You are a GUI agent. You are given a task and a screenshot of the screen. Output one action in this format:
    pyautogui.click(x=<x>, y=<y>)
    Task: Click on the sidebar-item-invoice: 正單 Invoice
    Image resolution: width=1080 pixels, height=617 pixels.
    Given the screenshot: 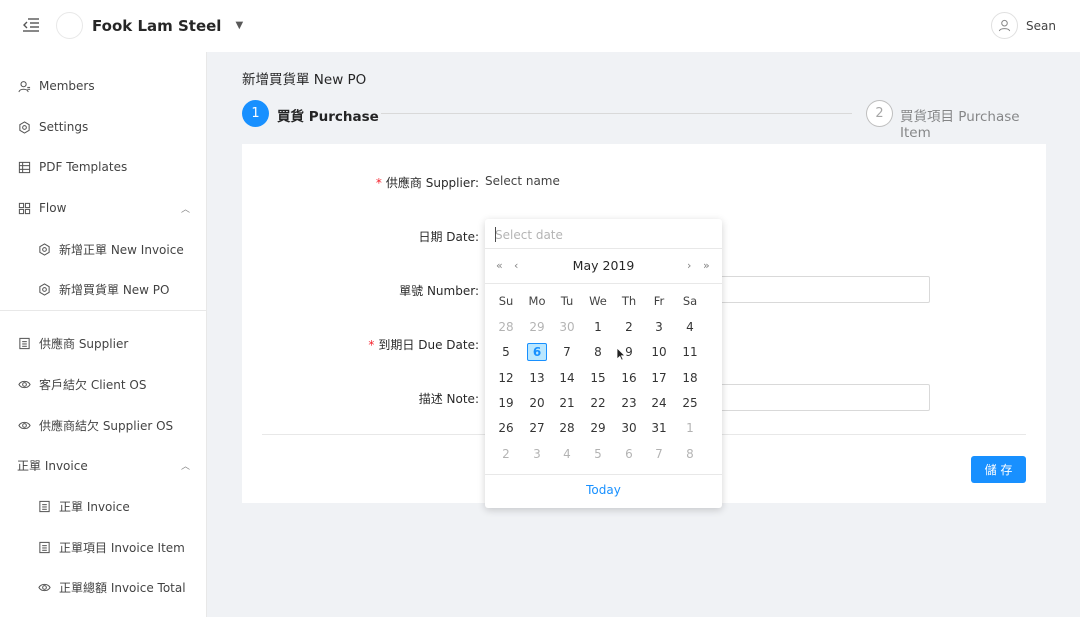 What is the action you would take?
    pyautogui.click(x=103, y=506)
    